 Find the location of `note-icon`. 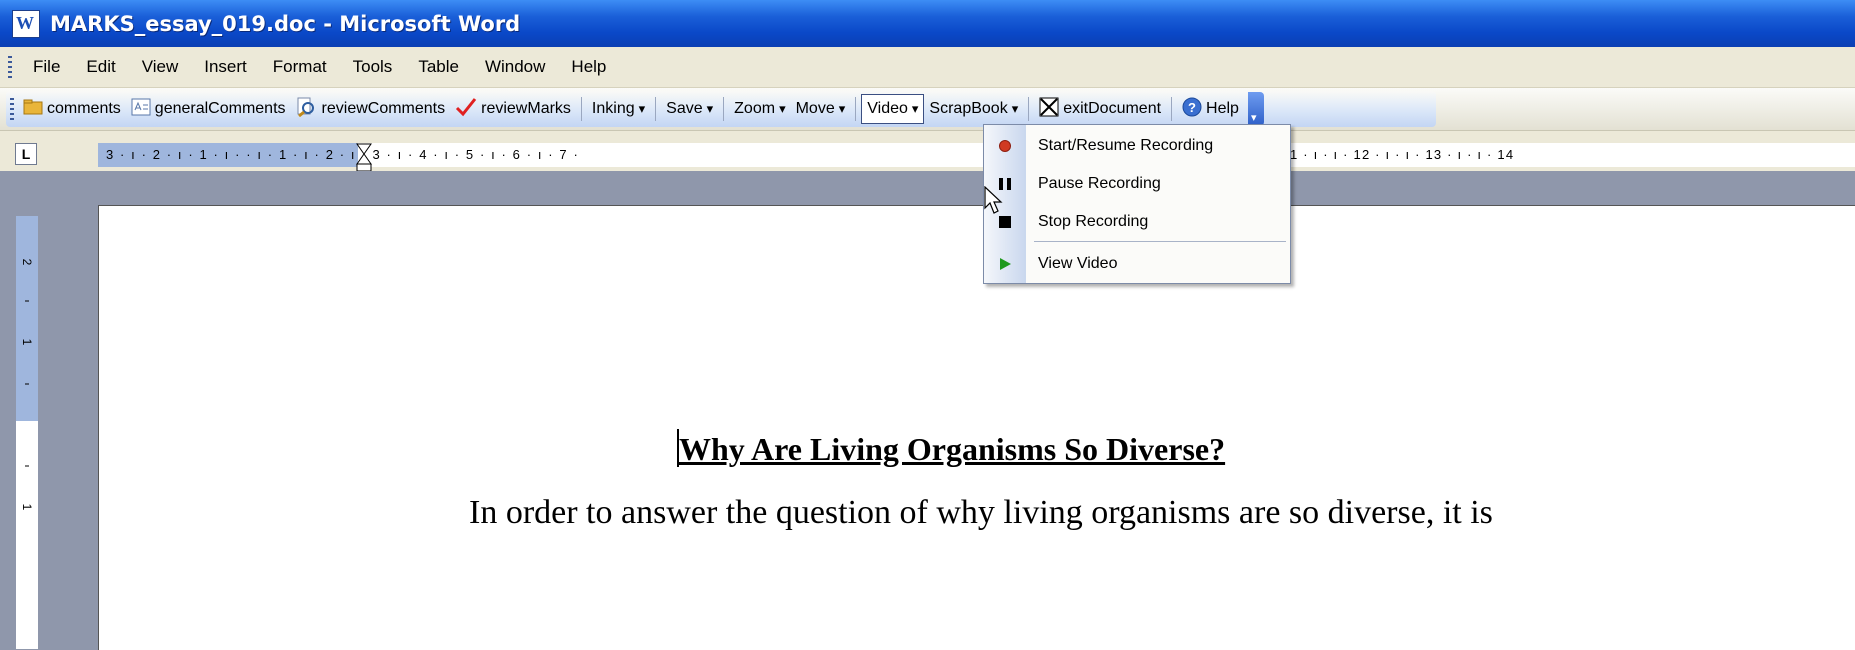

note-icon is located at coordinates (141, 109).